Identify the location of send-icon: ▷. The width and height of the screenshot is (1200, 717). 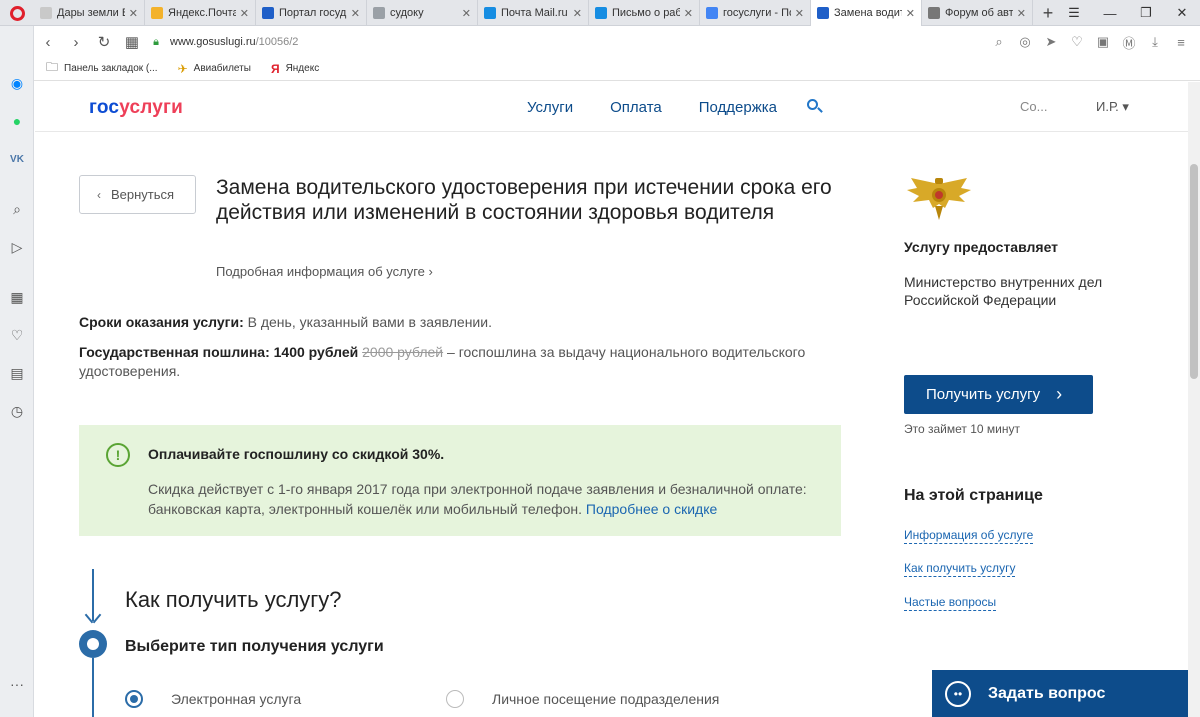
(17, 247).